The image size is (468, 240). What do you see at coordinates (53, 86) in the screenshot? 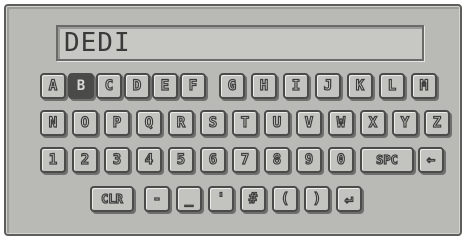
I see `key-a: A` at bounding box center [53, 86].